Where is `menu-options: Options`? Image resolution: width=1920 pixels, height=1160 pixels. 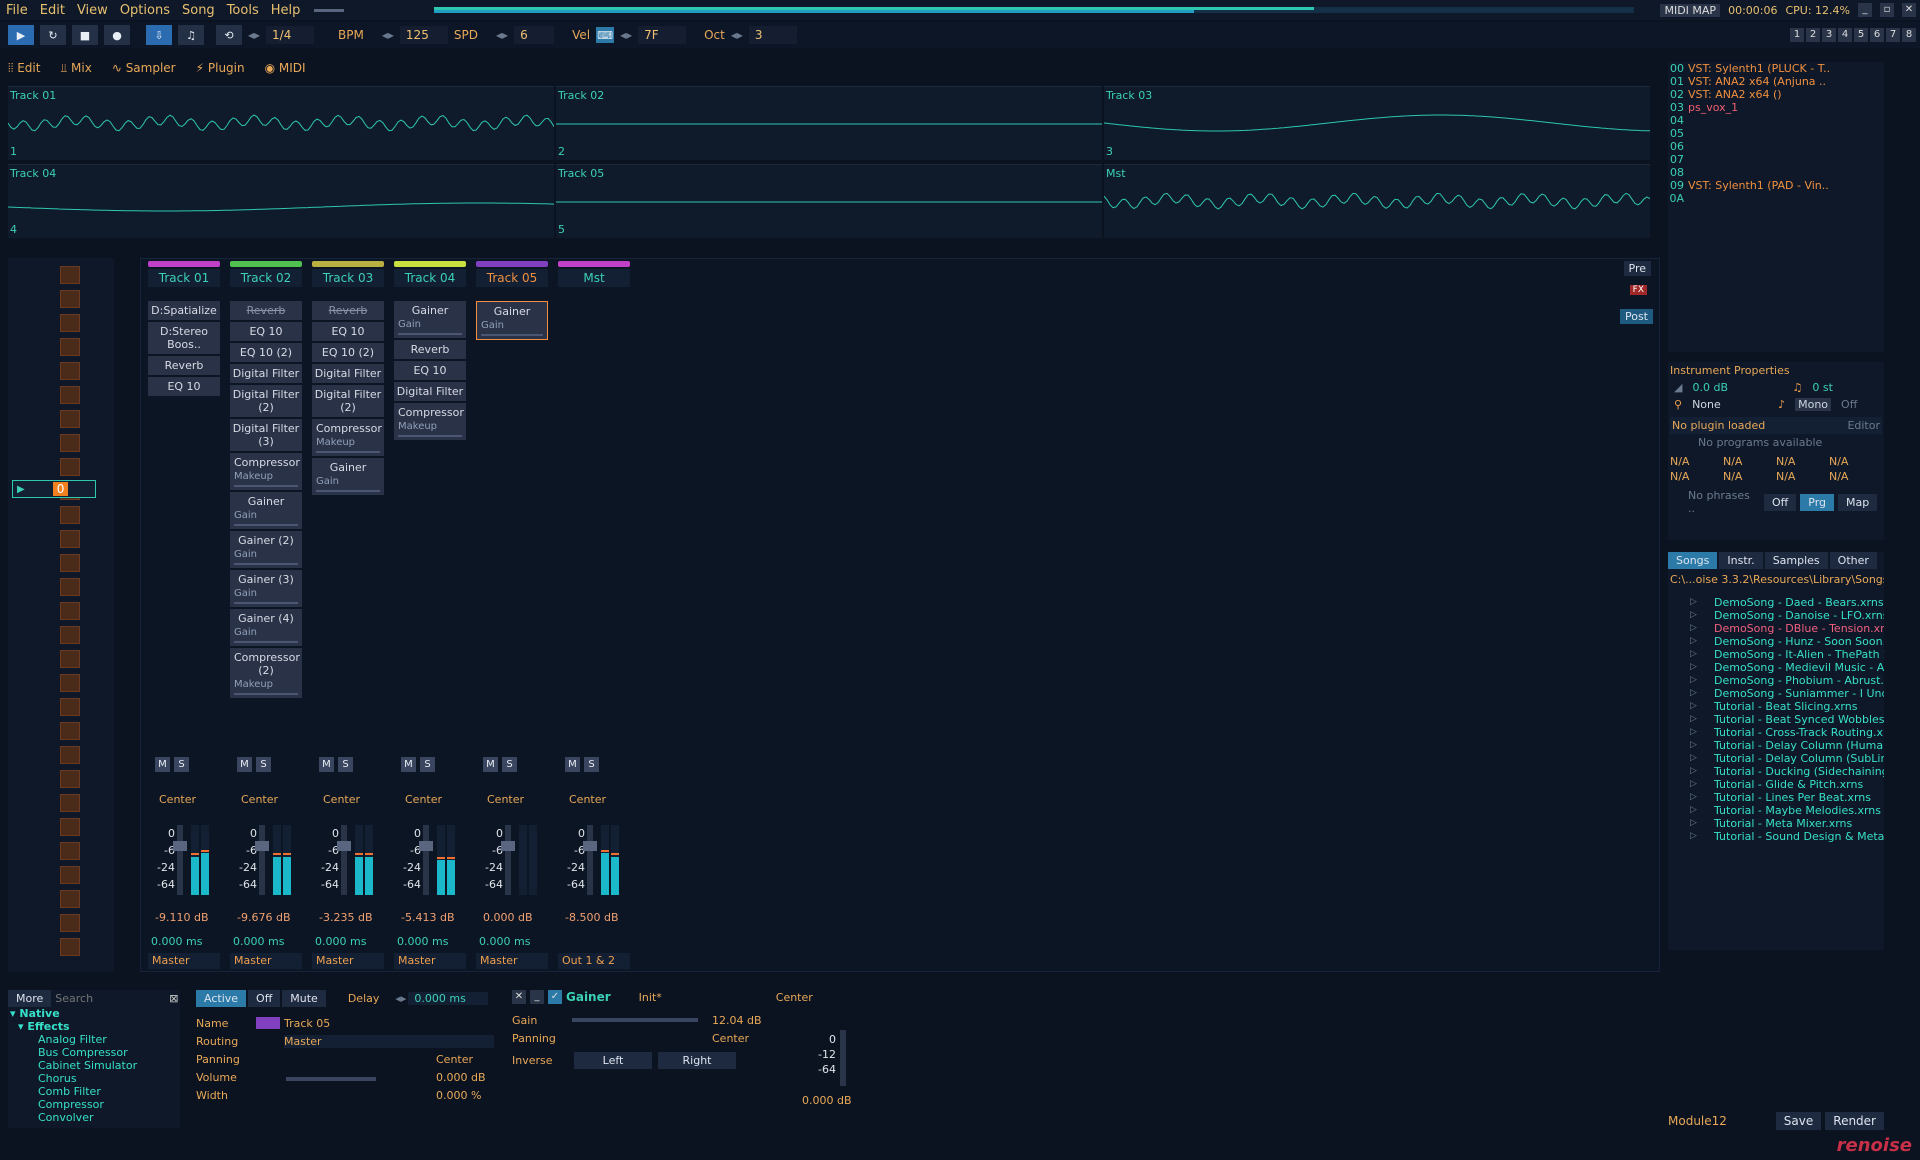
menu-options: Options is located at coordinates (145, 10).